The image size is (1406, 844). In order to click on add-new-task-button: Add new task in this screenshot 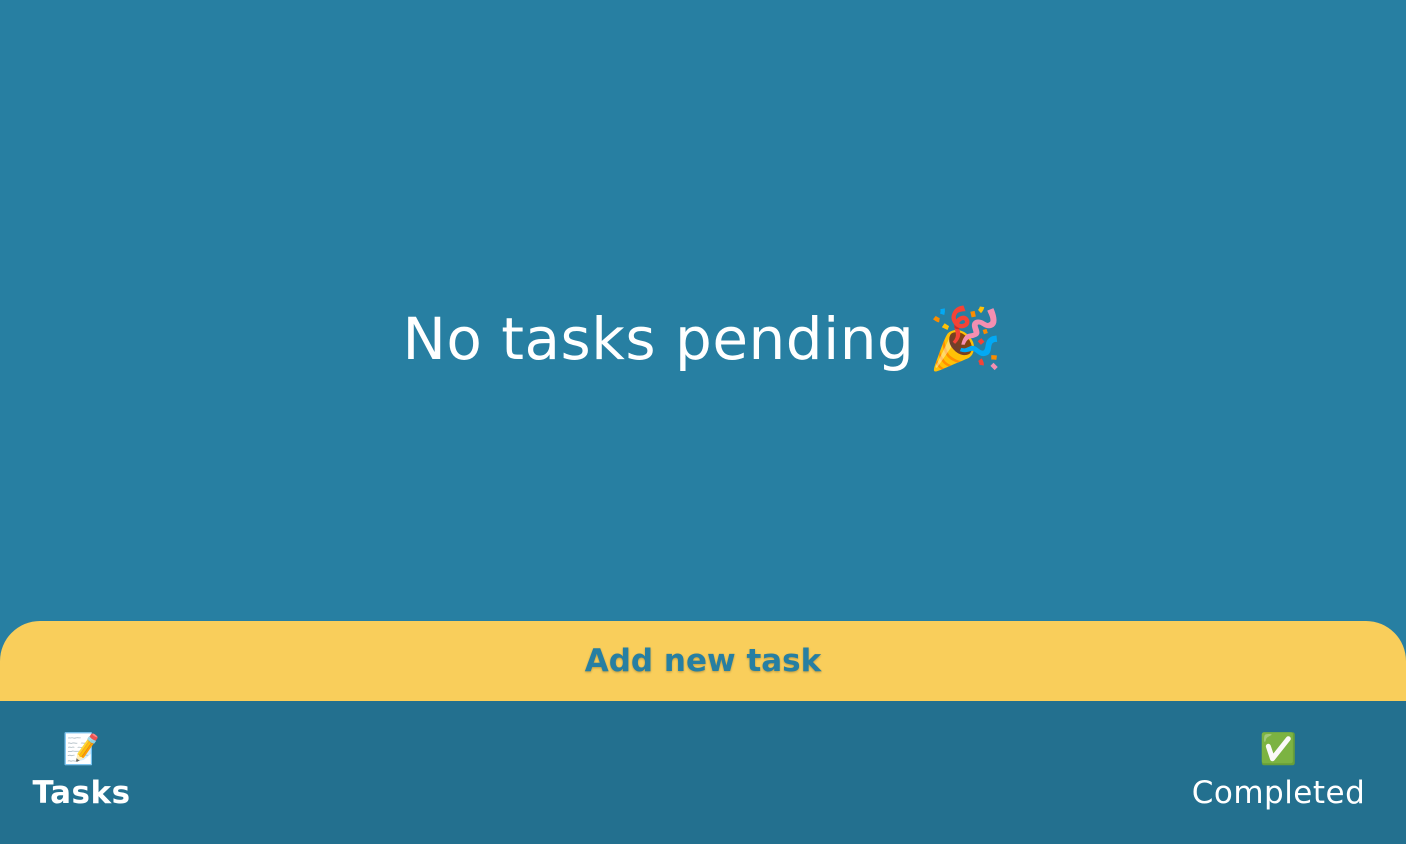, I will do `click(703, 661)`.